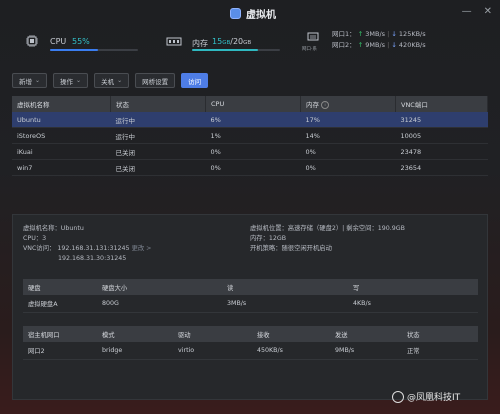 The image size is (500, 414). I want to click on col-memory: 内存 i, so click(348, 104).